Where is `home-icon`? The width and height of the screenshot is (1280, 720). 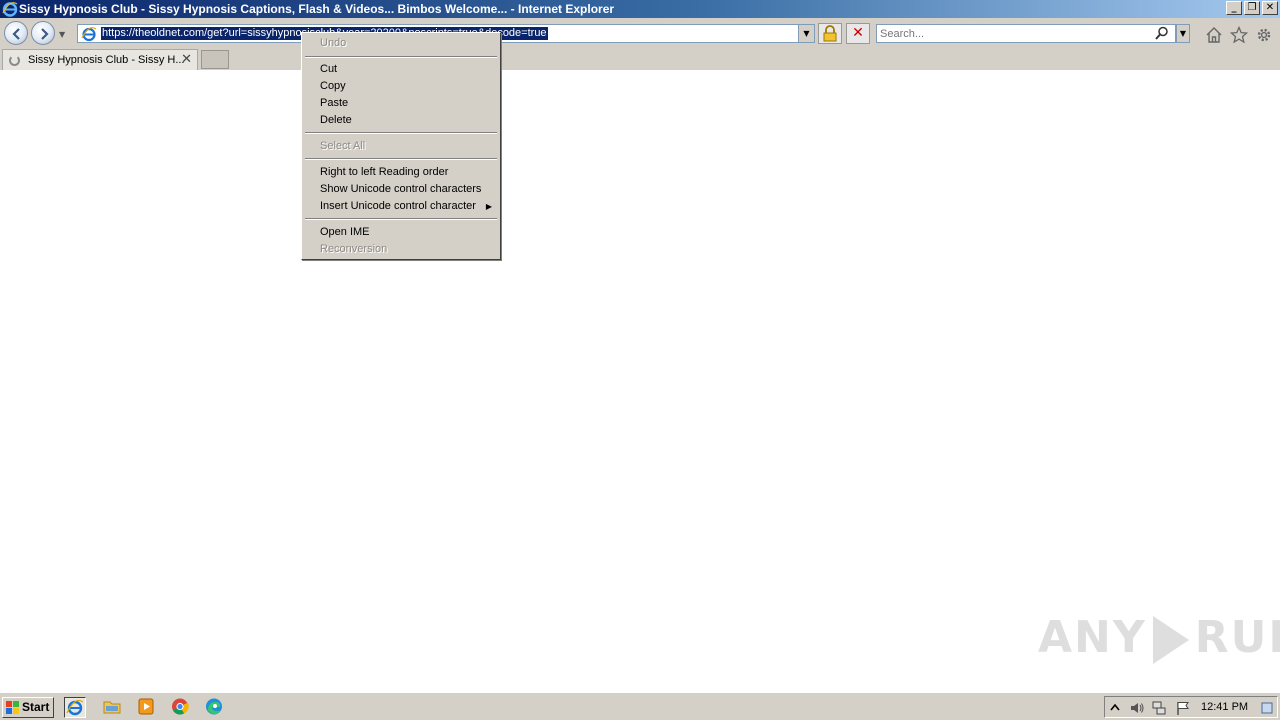 home-icon is located at coordinates (1214, 35).